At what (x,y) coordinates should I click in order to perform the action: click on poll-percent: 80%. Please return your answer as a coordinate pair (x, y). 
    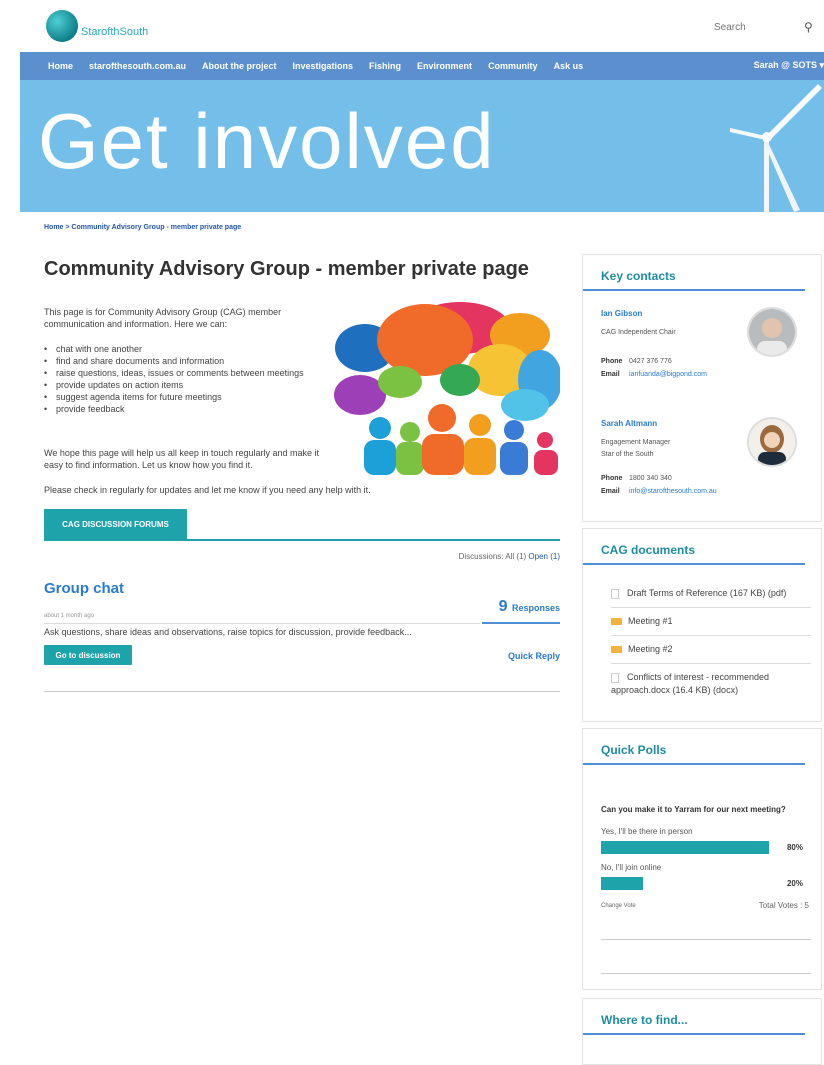
    Looking at the image, I should click on (794, 847).